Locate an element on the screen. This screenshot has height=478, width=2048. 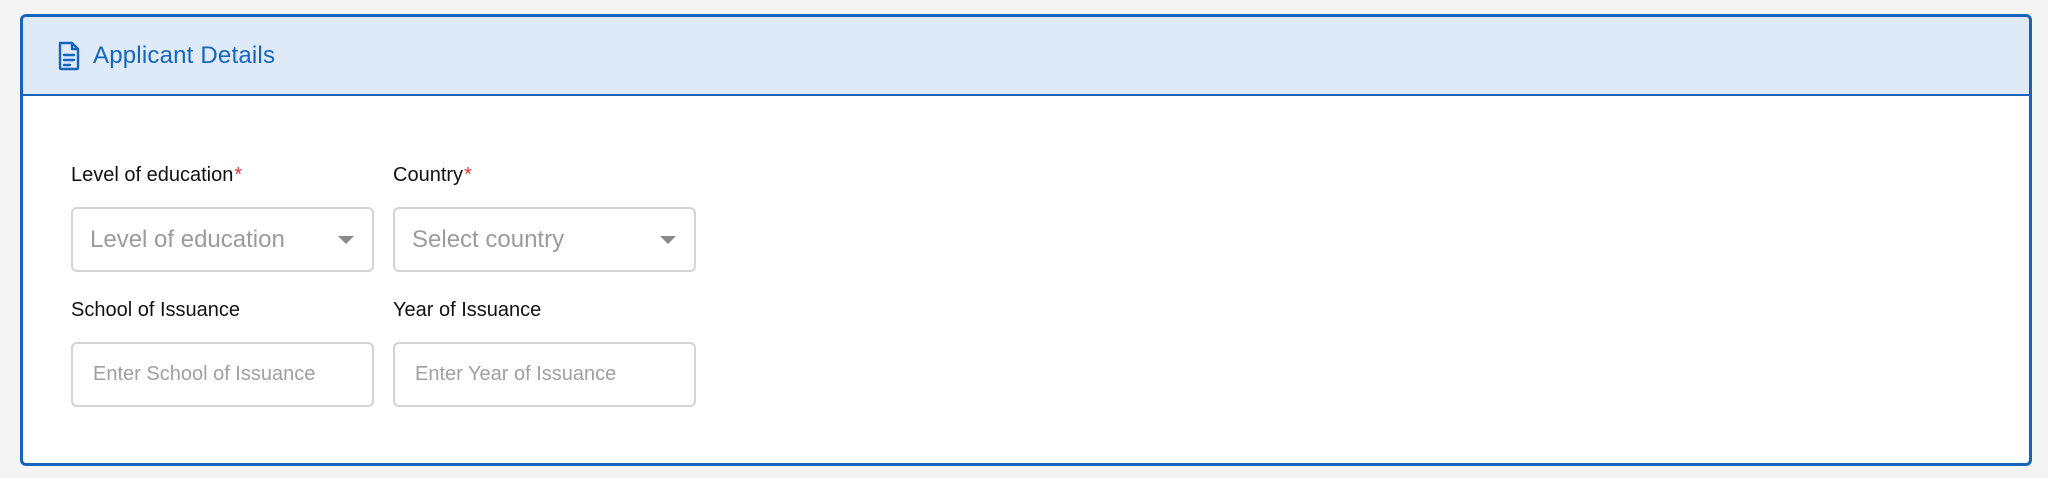
education-select: Level of education is located at coordinates (222, 239).